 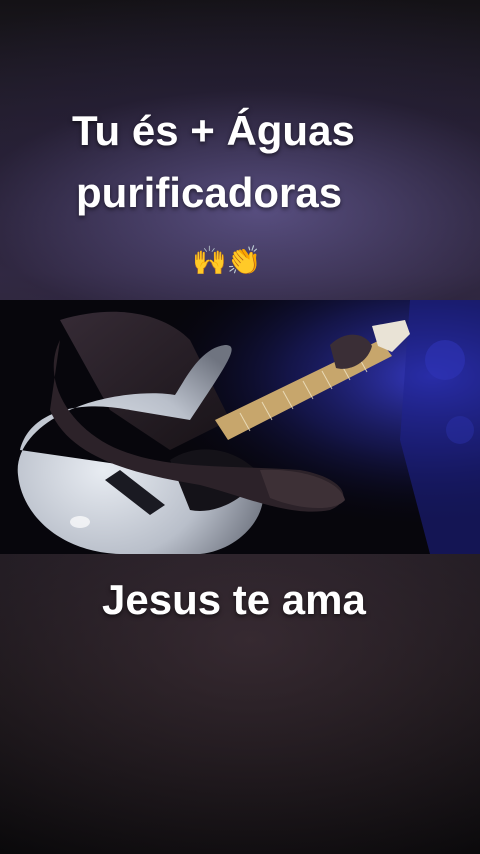 I want to click on bottom-caption: Jesus te ama, so click(x=234, y=599).